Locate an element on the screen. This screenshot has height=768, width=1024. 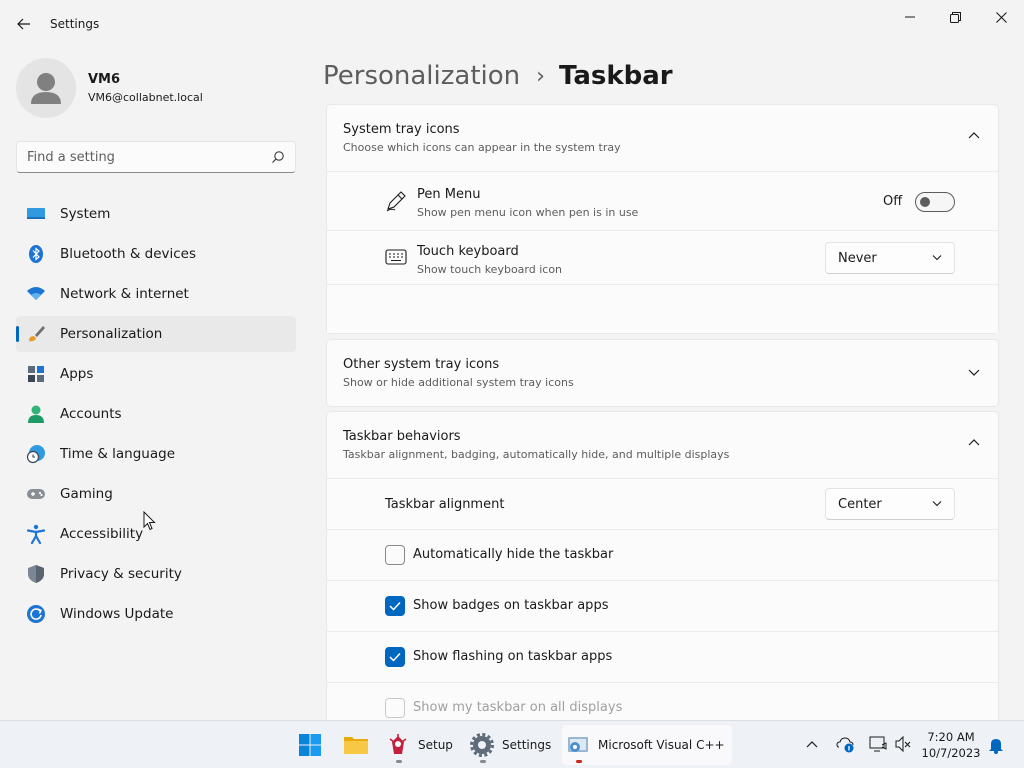
auto-hide-checkbox is located at coordinates (395, 555).